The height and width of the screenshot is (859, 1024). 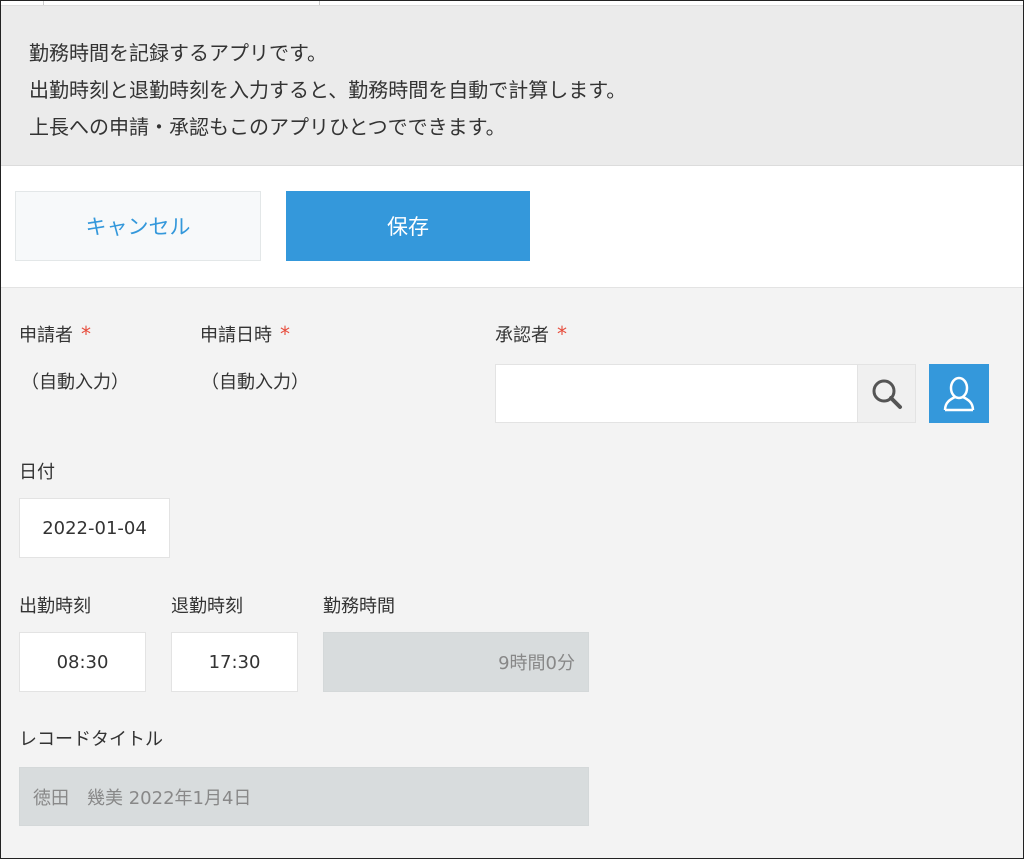 I want to click on record-title-label: レコードタイトル, so click(x=91, y=739).